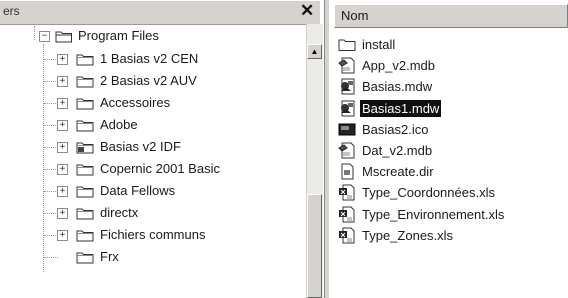 Image resolution: width=568 pixels, height=298 pixels. I want to click on file-name: App_v2.mdb, so click(398, 66).